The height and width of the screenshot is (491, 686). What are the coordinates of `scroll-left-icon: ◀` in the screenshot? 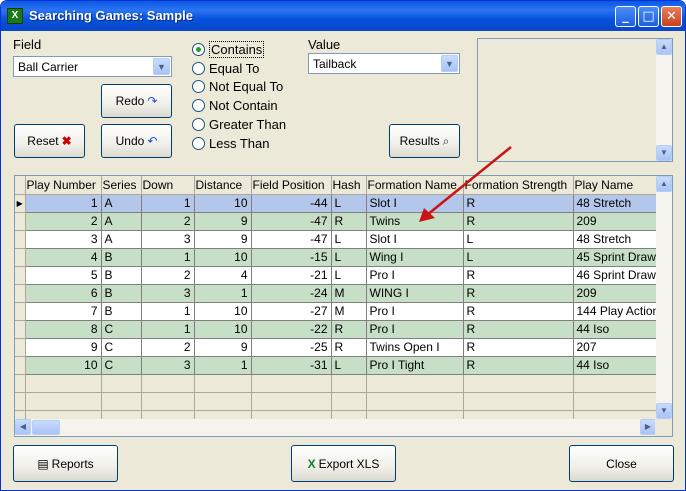 It's located at (23, 427).